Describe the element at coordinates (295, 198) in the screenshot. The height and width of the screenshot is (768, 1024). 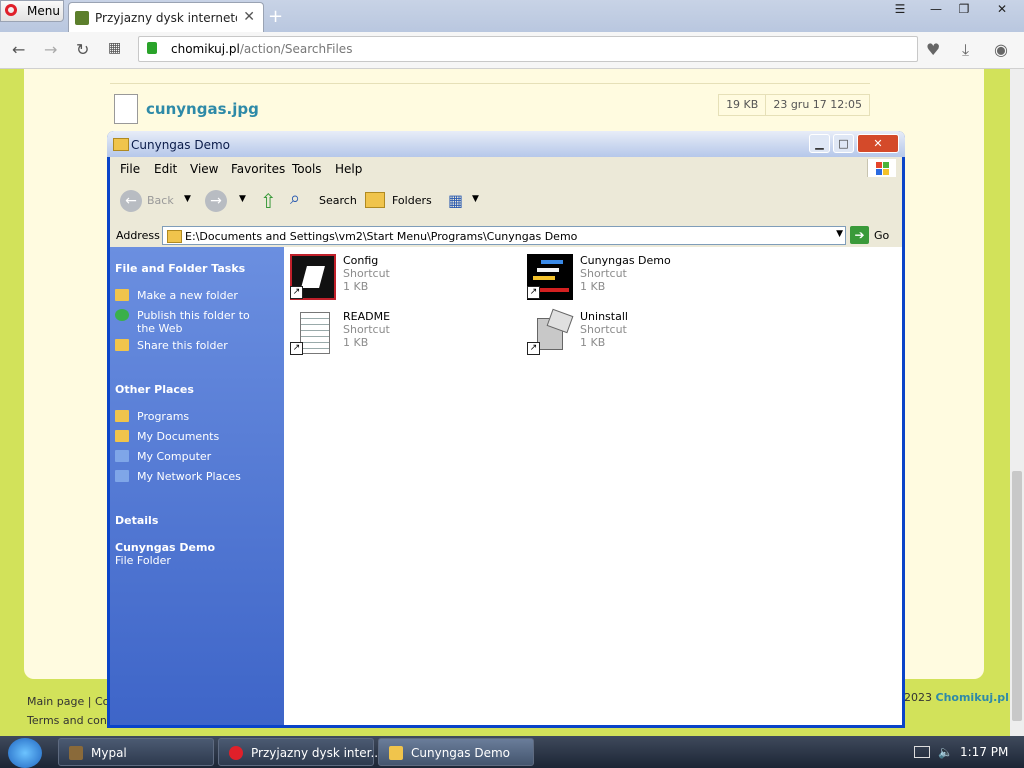
I see `search-icon: ⌕` at that location.